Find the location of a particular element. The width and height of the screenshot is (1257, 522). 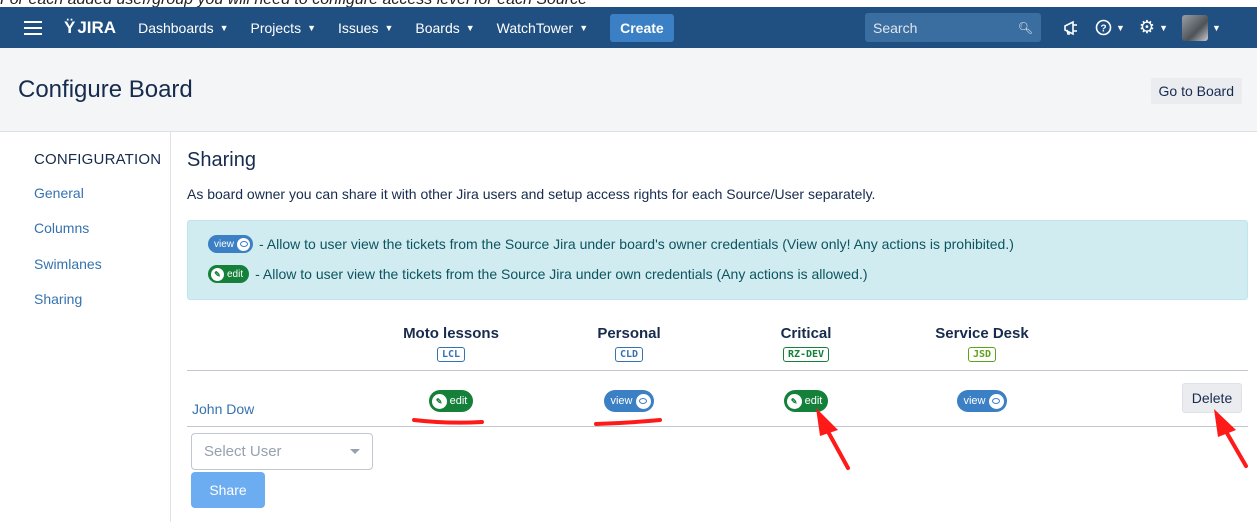

source-name: Critical is located at coordinates (806, 333).